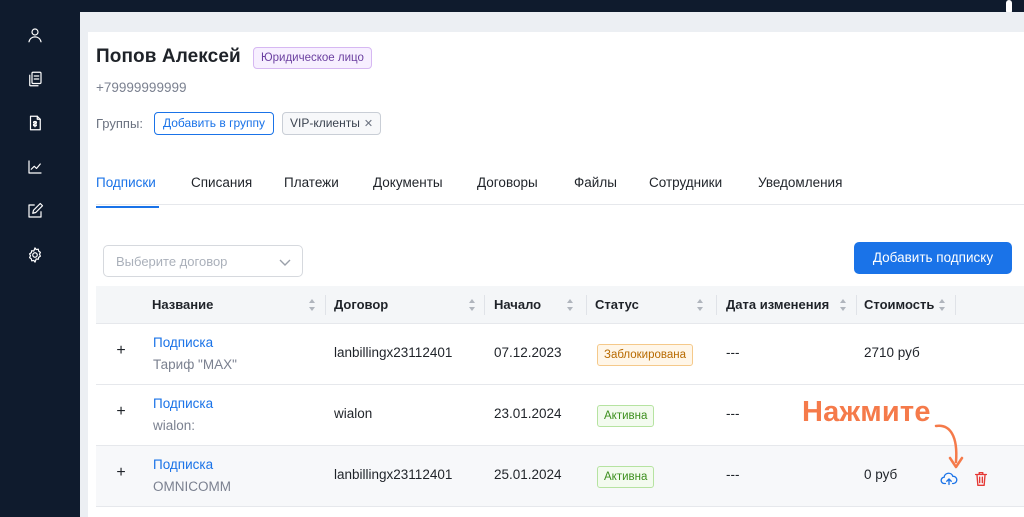  What do you see at coordinates (35, 211) in the screenshot?
I see `edit-icon` at bounding box center [35, 211].